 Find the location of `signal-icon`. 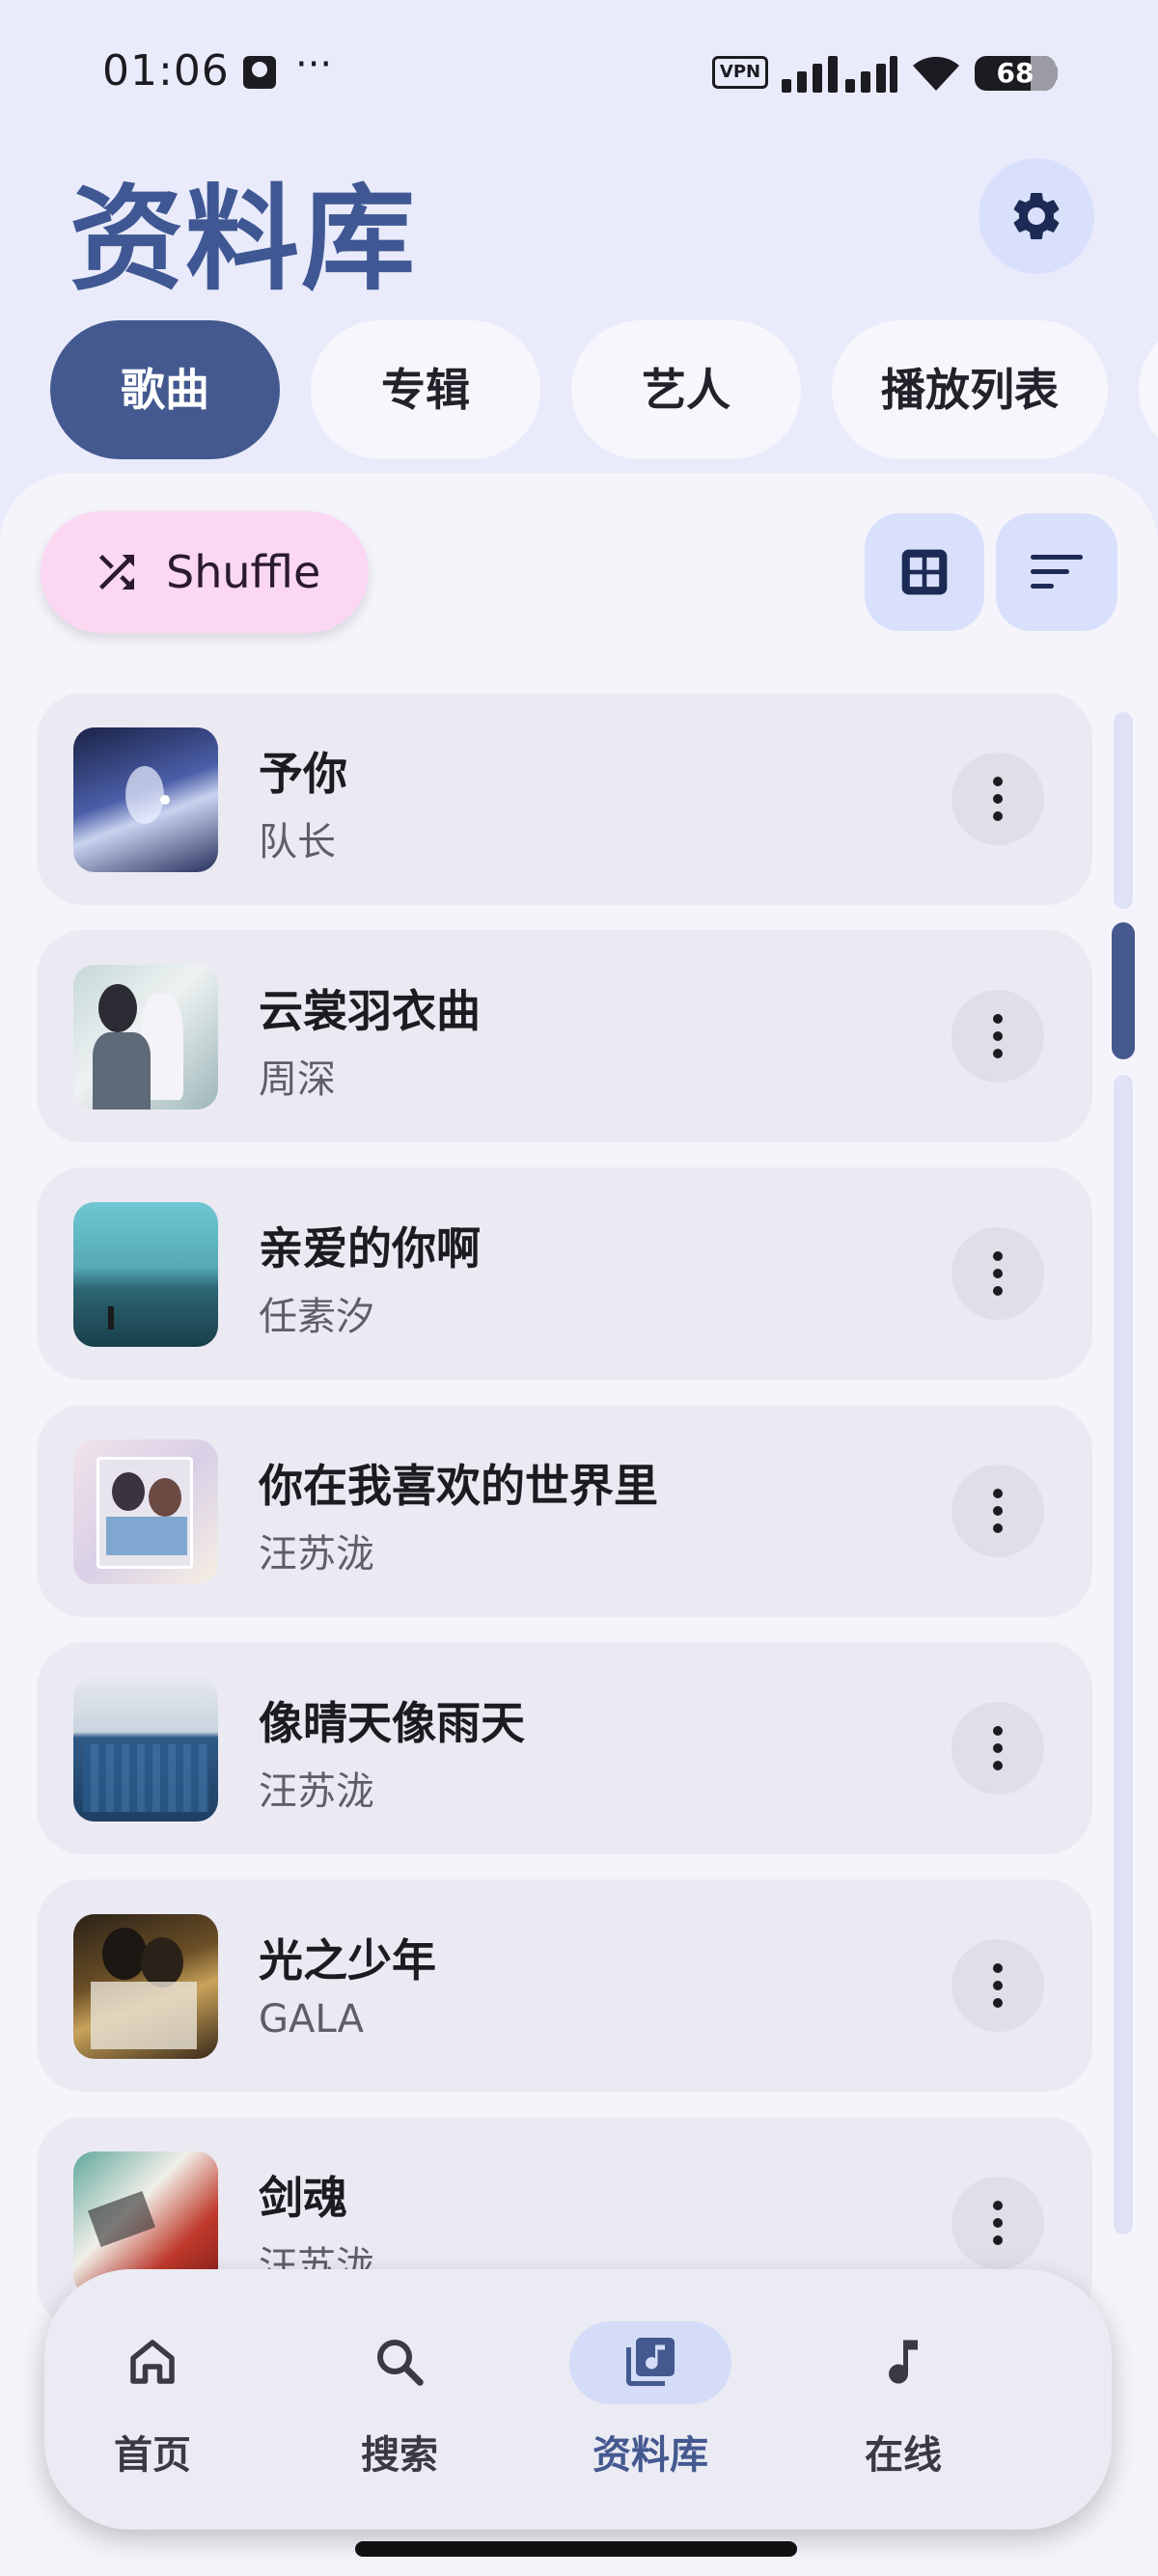

signal-icon is located at coordinates (839, 74).